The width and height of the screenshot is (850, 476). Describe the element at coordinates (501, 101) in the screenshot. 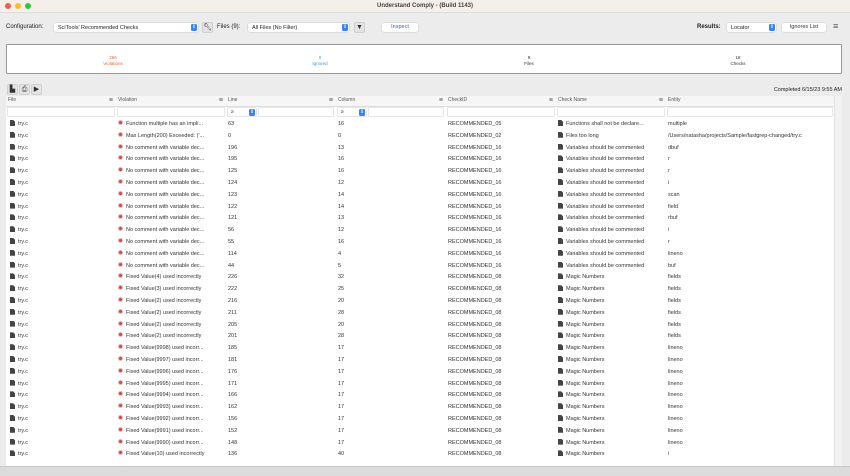

I see `column-header-checkid: CheckID ≡` at that location.